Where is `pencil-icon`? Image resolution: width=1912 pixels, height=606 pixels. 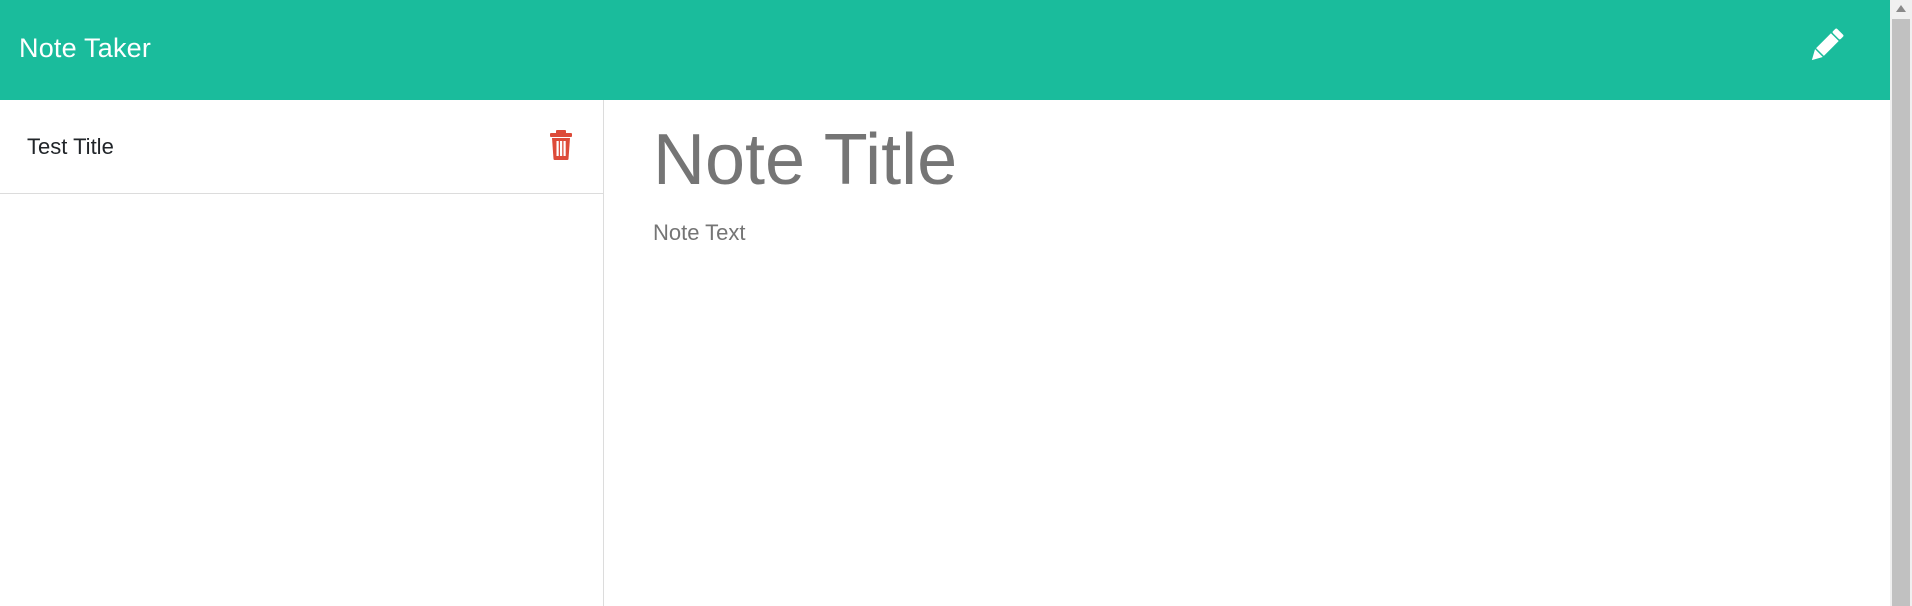
pencil-icon is located at coordinates (1827, 44).